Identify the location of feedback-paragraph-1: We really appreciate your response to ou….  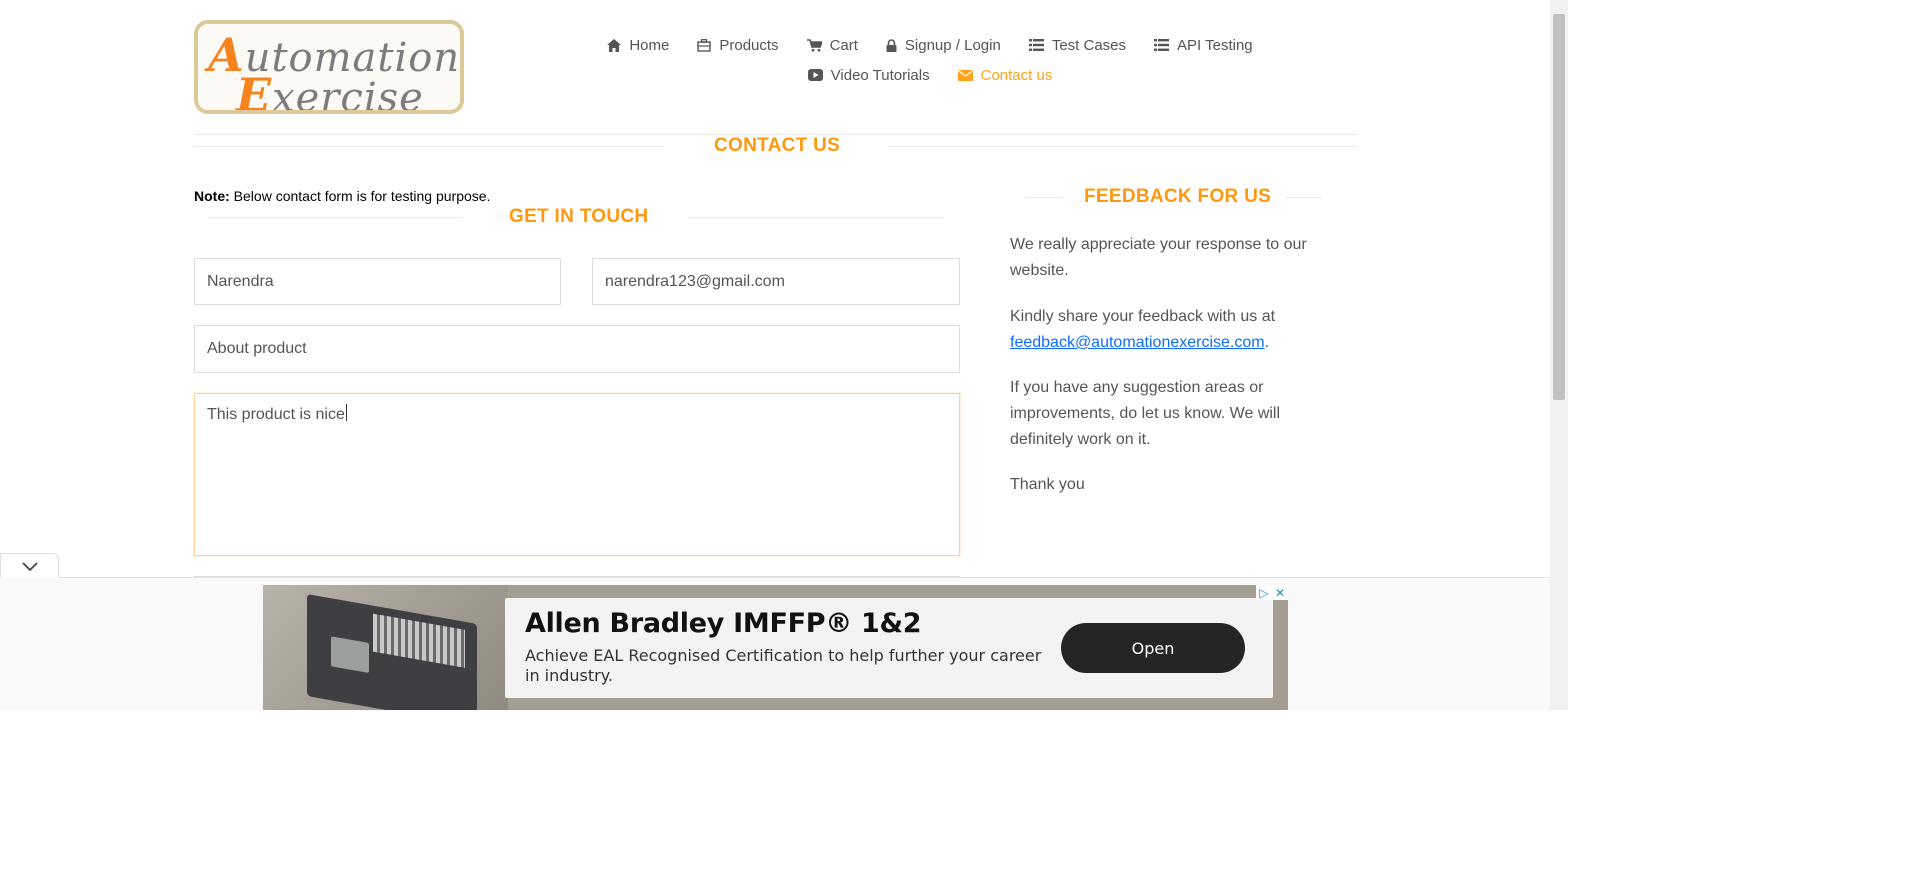
(1158, 257).